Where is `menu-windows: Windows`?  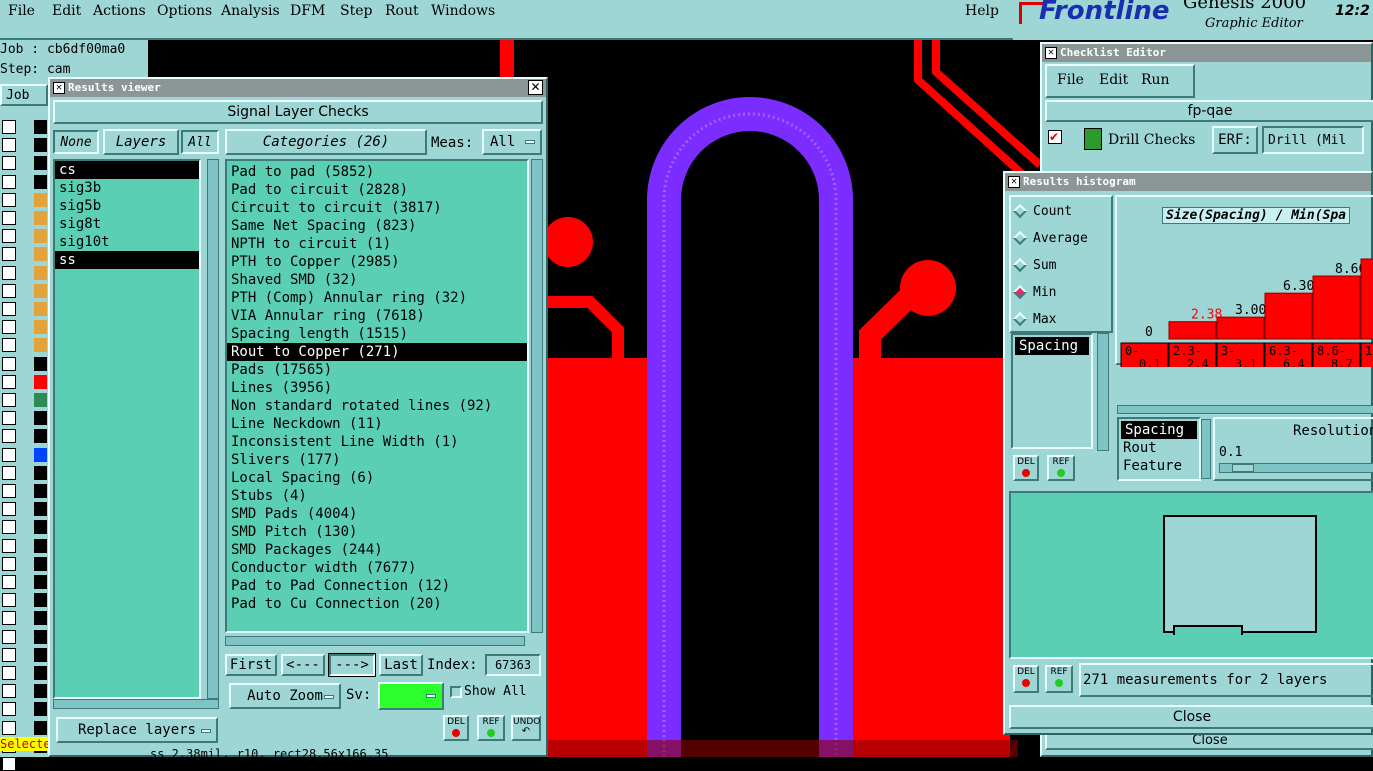 menu-windows: Windows is located at coordinates (463, 11).